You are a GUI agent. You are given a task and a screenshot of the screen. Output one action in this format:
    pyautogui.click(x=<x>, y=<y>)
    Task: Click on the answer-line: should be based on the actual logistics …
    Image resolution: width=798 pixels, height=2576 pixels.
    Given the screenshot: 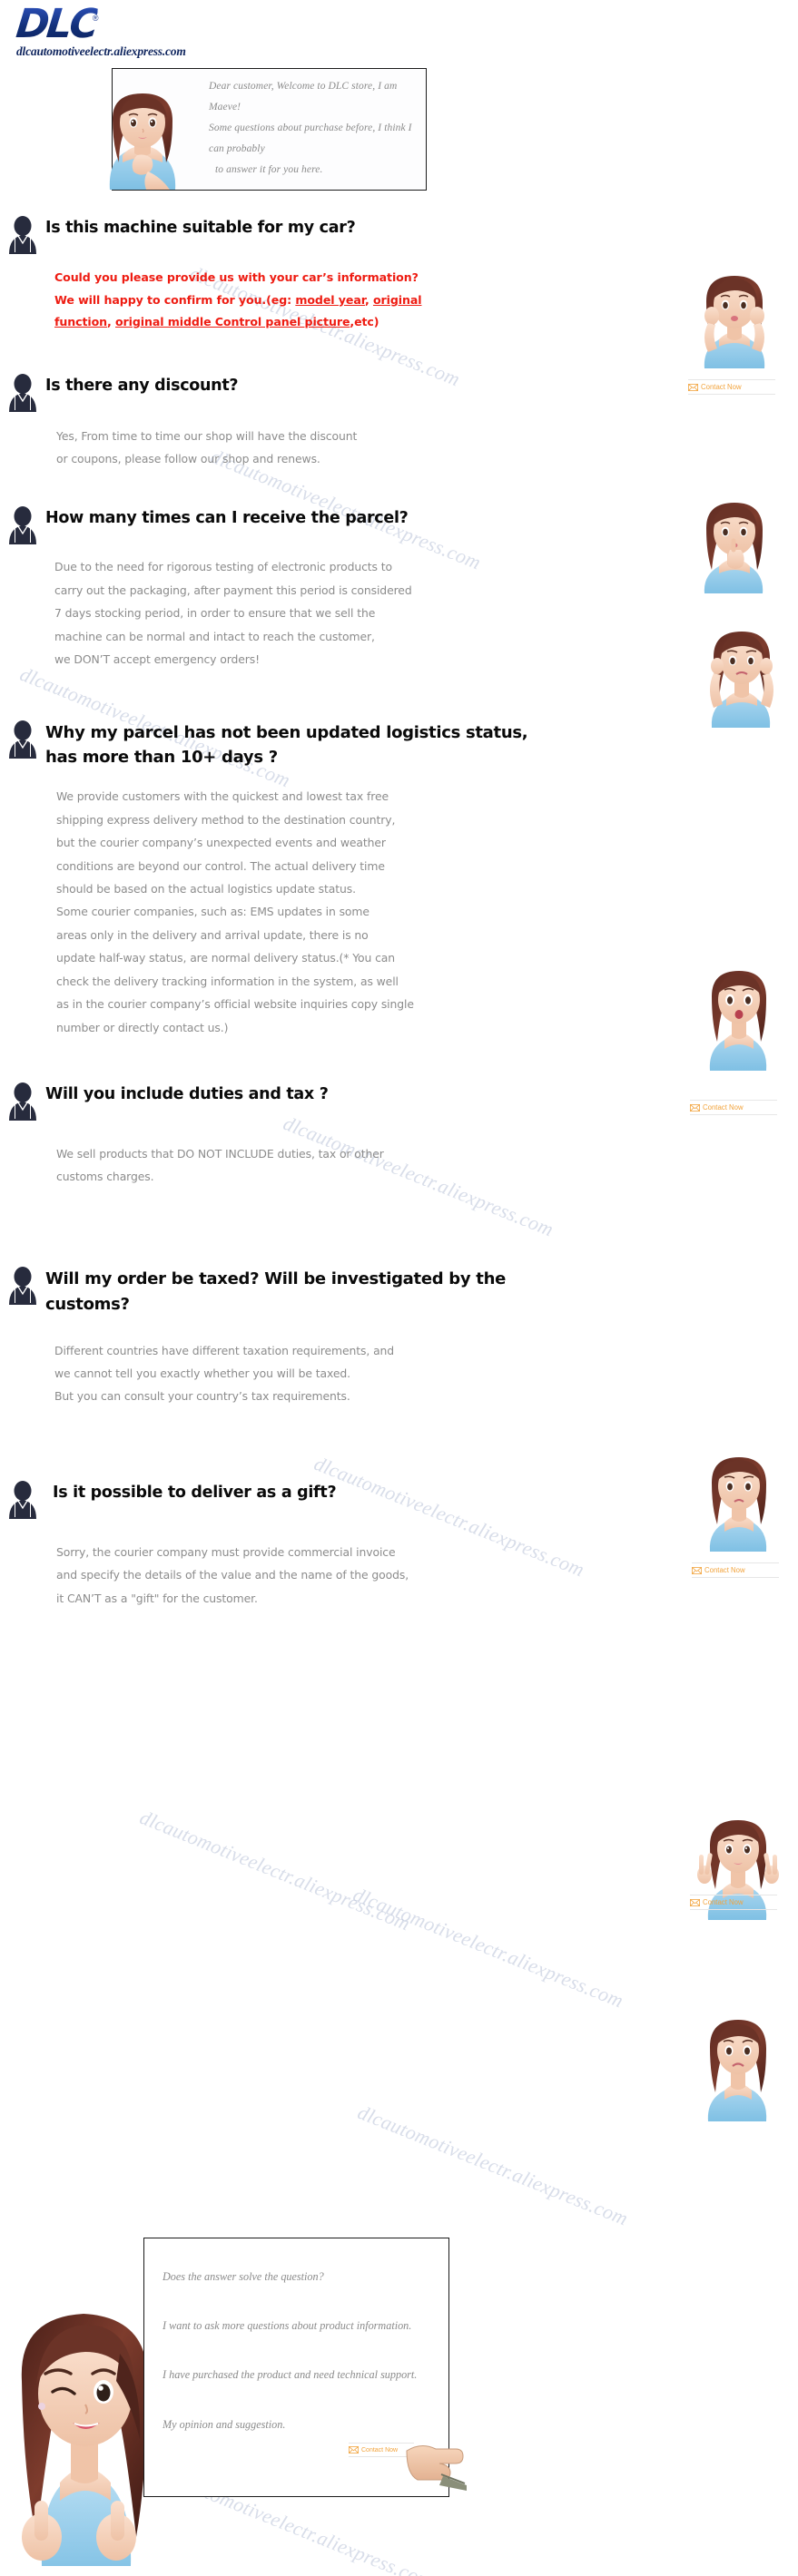 What is the action you would take?
    pyautogui.click(x=206, y=889)
    